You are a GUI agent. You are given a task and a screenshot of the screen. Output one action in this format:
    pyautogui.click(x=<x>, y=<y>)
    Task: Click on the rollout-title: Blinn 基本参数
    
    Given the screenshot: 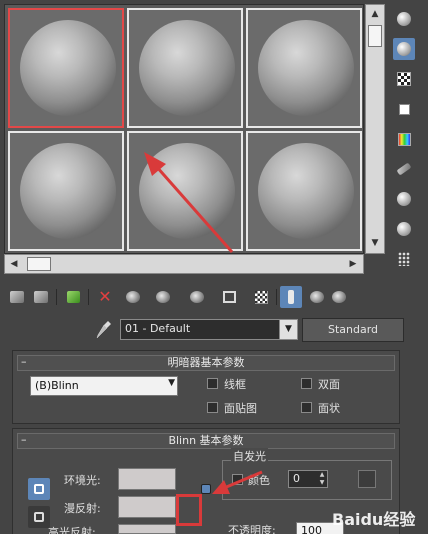 What is the action you would take?
    pyautogui.click(x=206, y=440)
    